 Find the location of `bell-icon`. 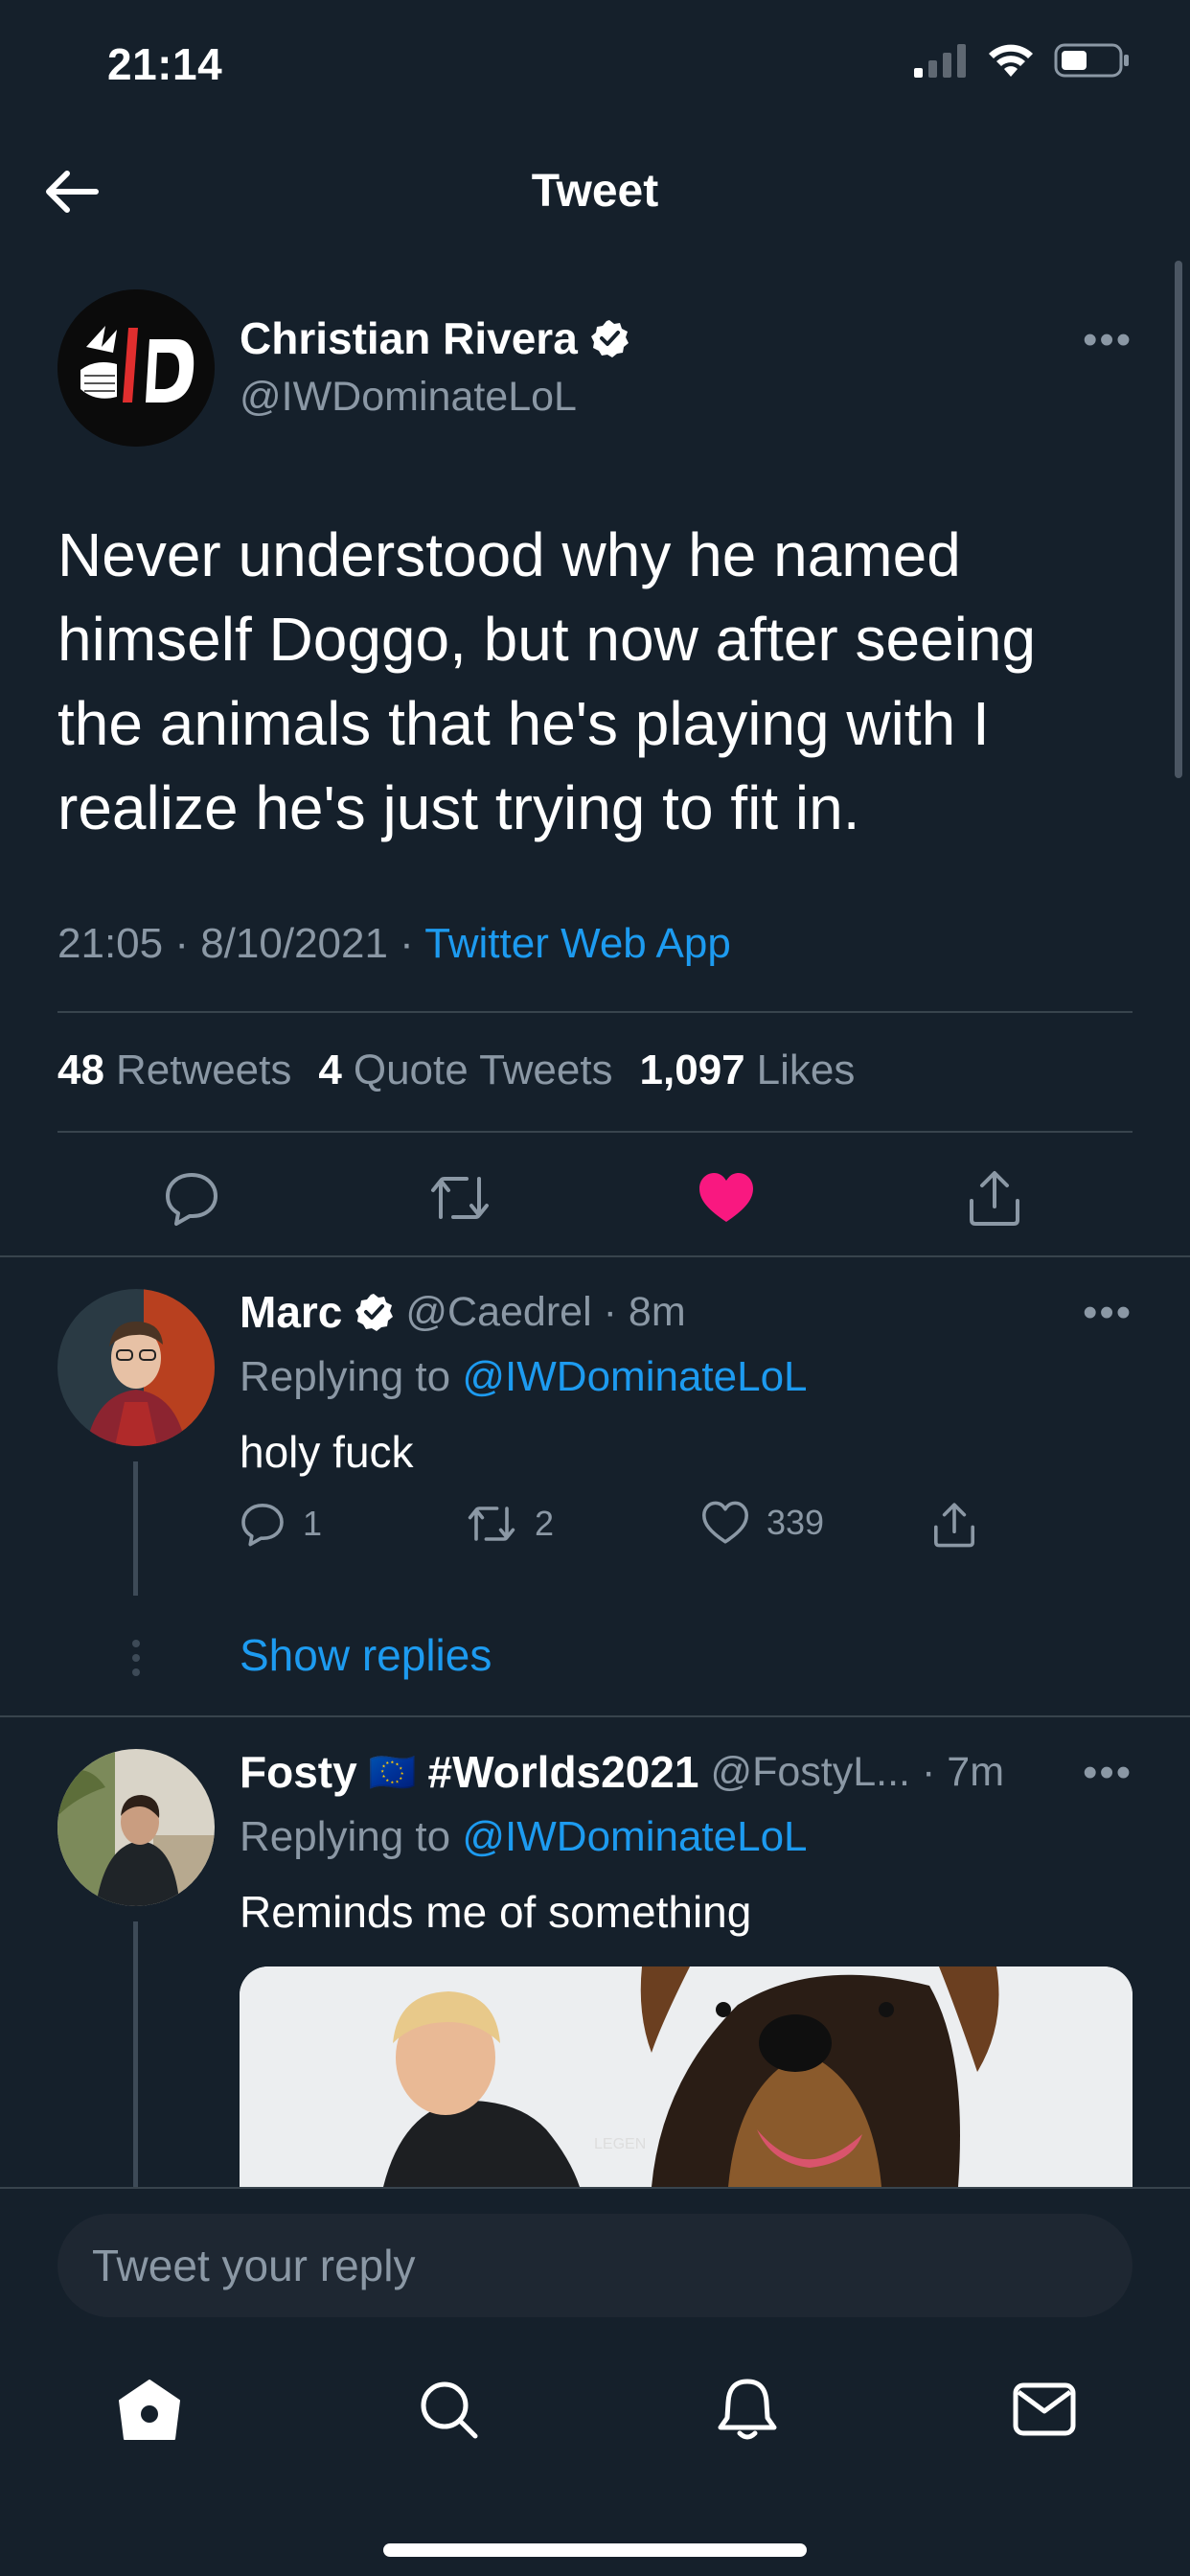

bell-icon is located at coordinates (747, 2409).